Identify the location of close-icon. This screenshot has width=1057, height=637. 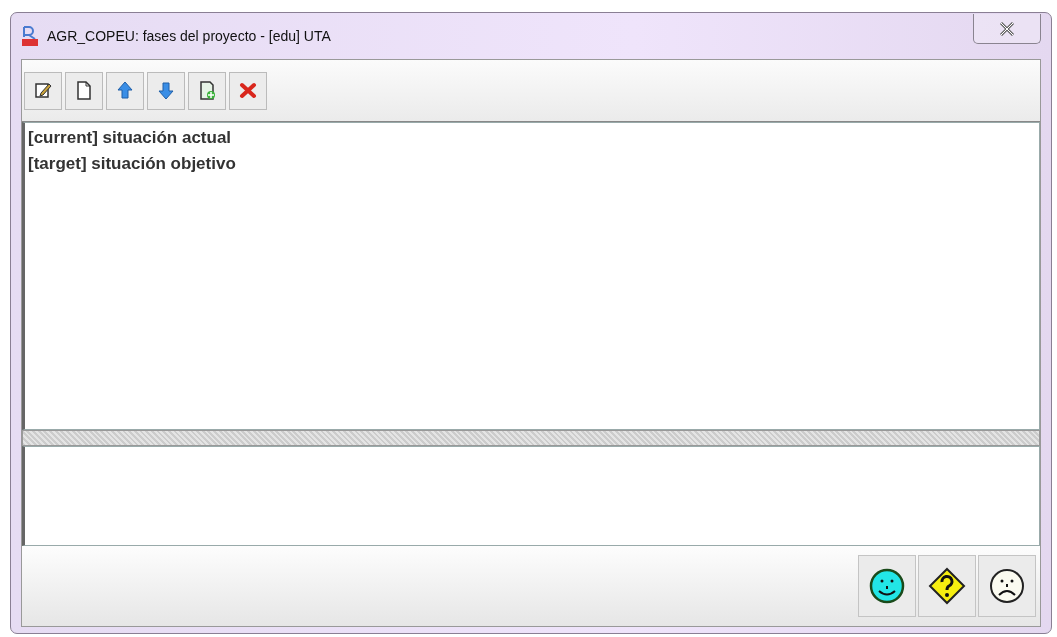
(1007, 28).